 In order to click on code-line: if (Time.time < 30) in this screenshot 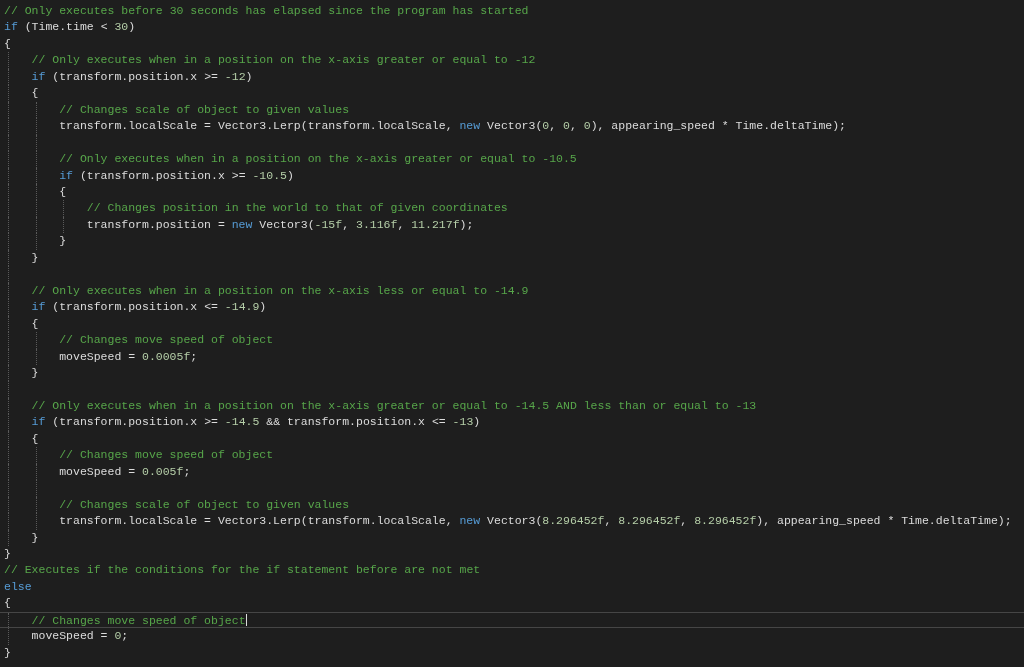, I will do `click(70, 27)`.